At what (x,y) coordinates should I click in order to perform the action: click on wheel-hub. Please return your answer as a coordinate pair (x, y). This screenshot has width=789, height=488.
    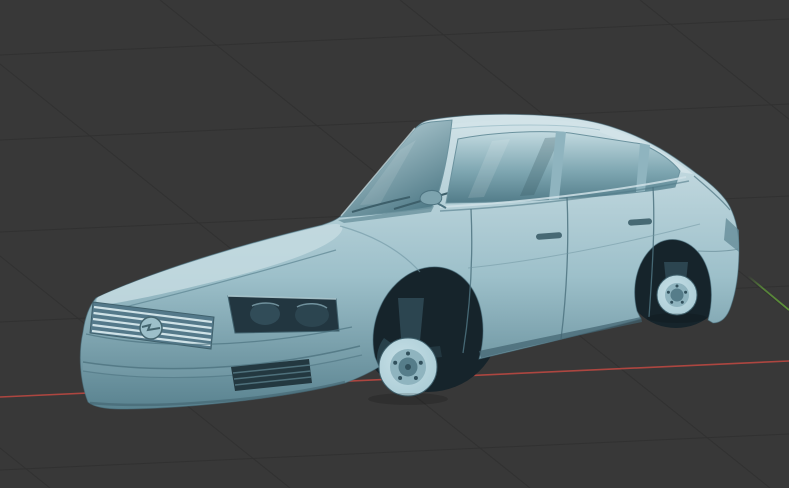
    Looking at the image, I should click on (677, 295).